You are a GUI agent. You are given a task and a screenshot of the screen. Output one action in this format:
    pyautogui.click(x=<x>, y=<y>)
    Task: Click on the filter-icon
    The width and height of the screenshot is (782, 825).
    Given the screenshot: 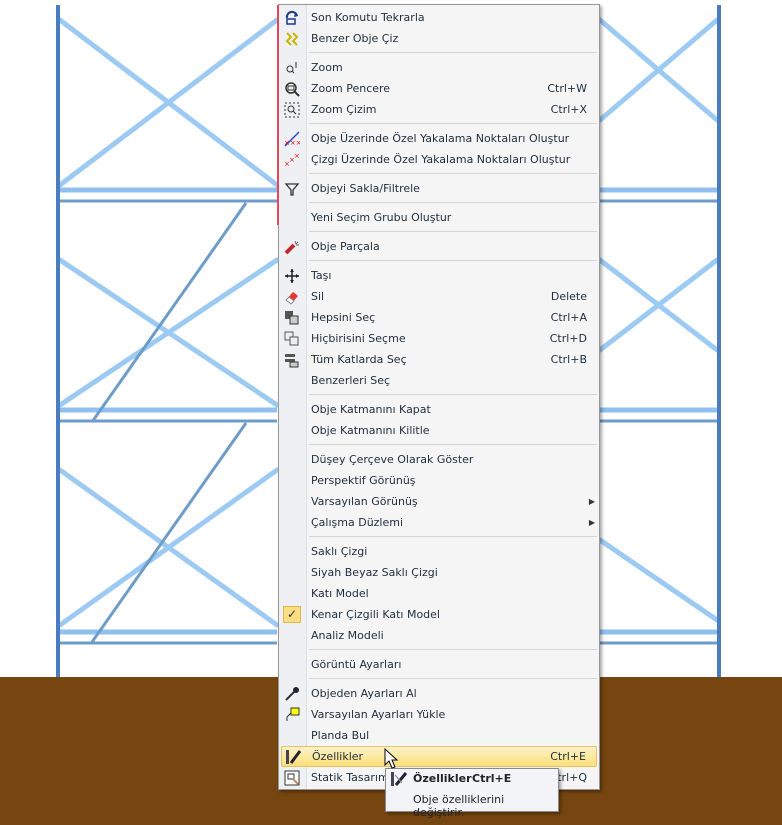 What is the action you would take?
    pyautogui.click(x=292, y=188)
    